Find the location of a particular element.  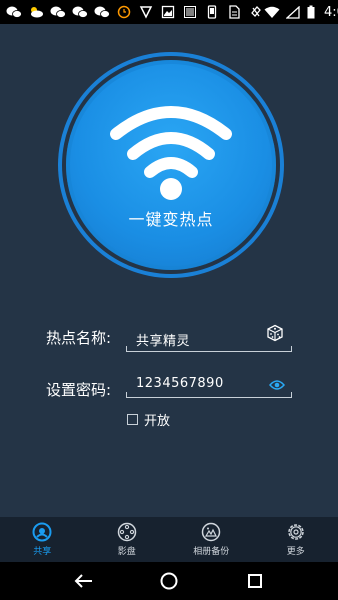

clock-icon is located at coordinates (124, 12).